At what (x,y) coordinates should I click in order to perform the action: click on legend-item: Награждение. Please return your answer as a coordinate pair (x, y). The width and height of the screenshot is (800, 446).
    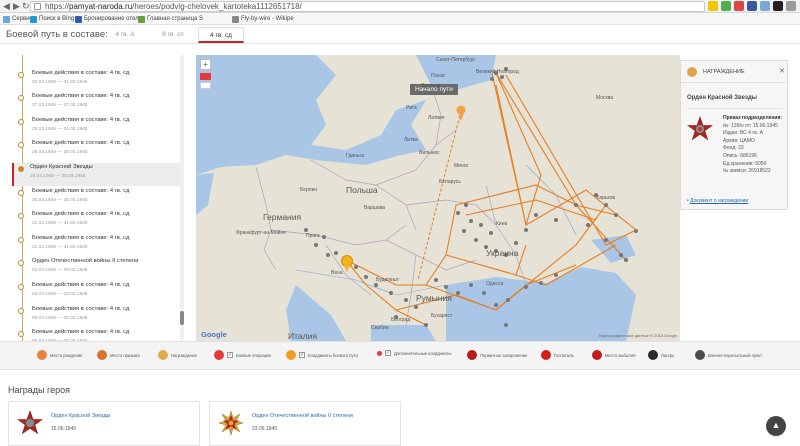
    Looking at the image, I should click on (177, 355).